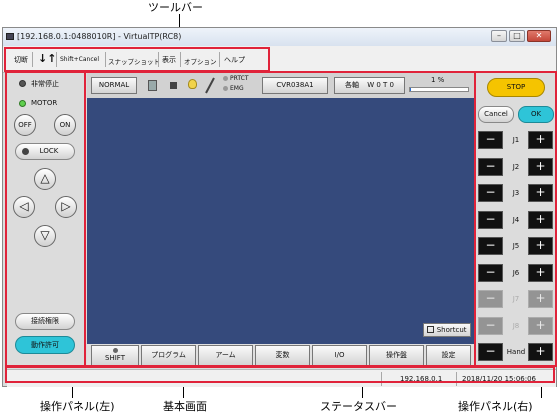 This screenshot has height=414, width=560. What do you see at coordinates (539, 36) in the screenshot?
I see `close-button: ✕` at bounding box center [539, 36].